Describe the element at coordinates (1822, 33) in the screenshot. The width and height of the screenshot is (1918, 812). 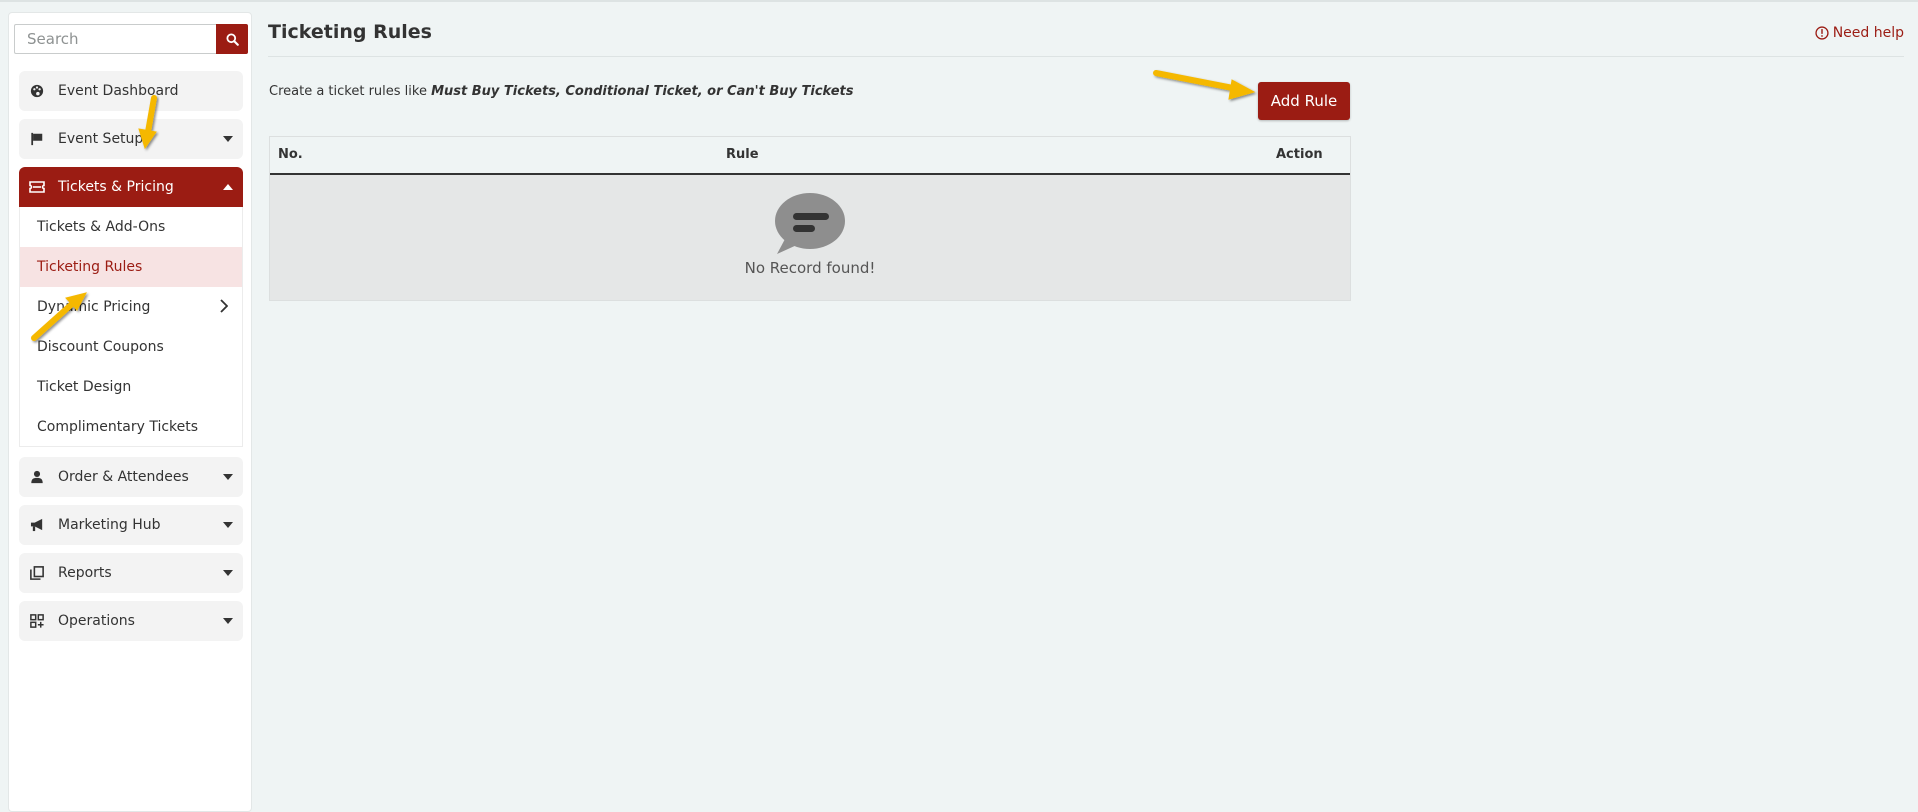
I see `info-icon` at that location.